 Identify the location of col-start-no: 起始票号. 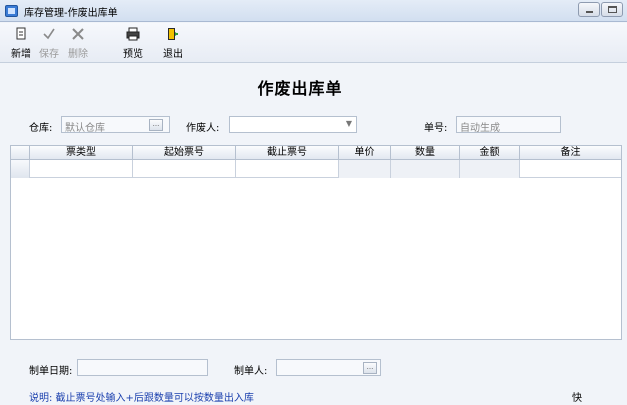
(184, 153).